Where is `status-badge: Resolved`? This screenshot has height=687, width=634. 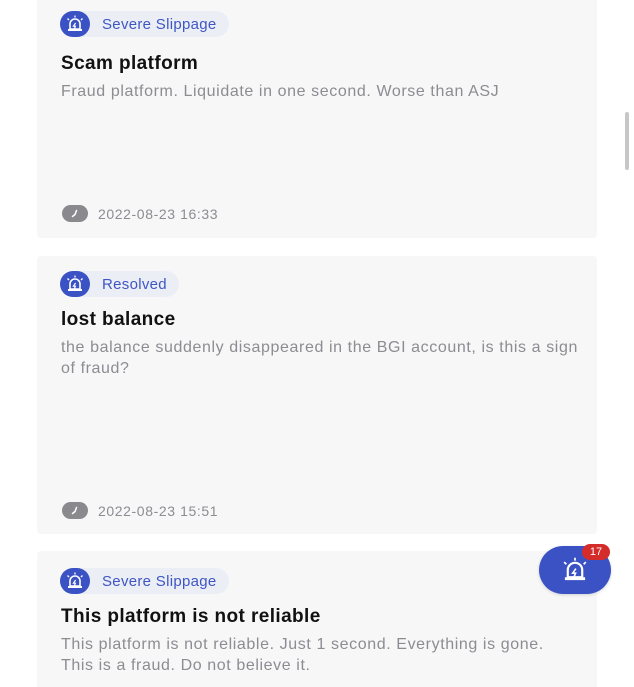
status-badge: Resolved is located at coordinates (119, 284).